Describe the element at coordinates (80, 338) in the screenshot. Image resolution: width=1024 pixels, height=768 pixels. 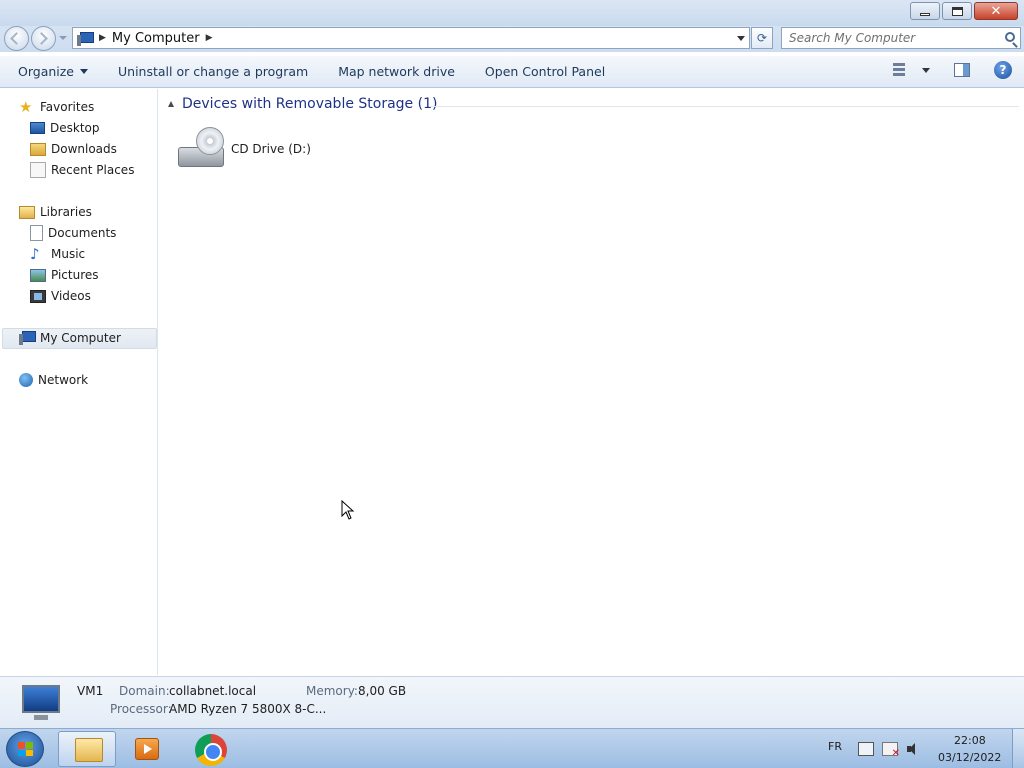
I see `nav-label: My Computer` at that location.